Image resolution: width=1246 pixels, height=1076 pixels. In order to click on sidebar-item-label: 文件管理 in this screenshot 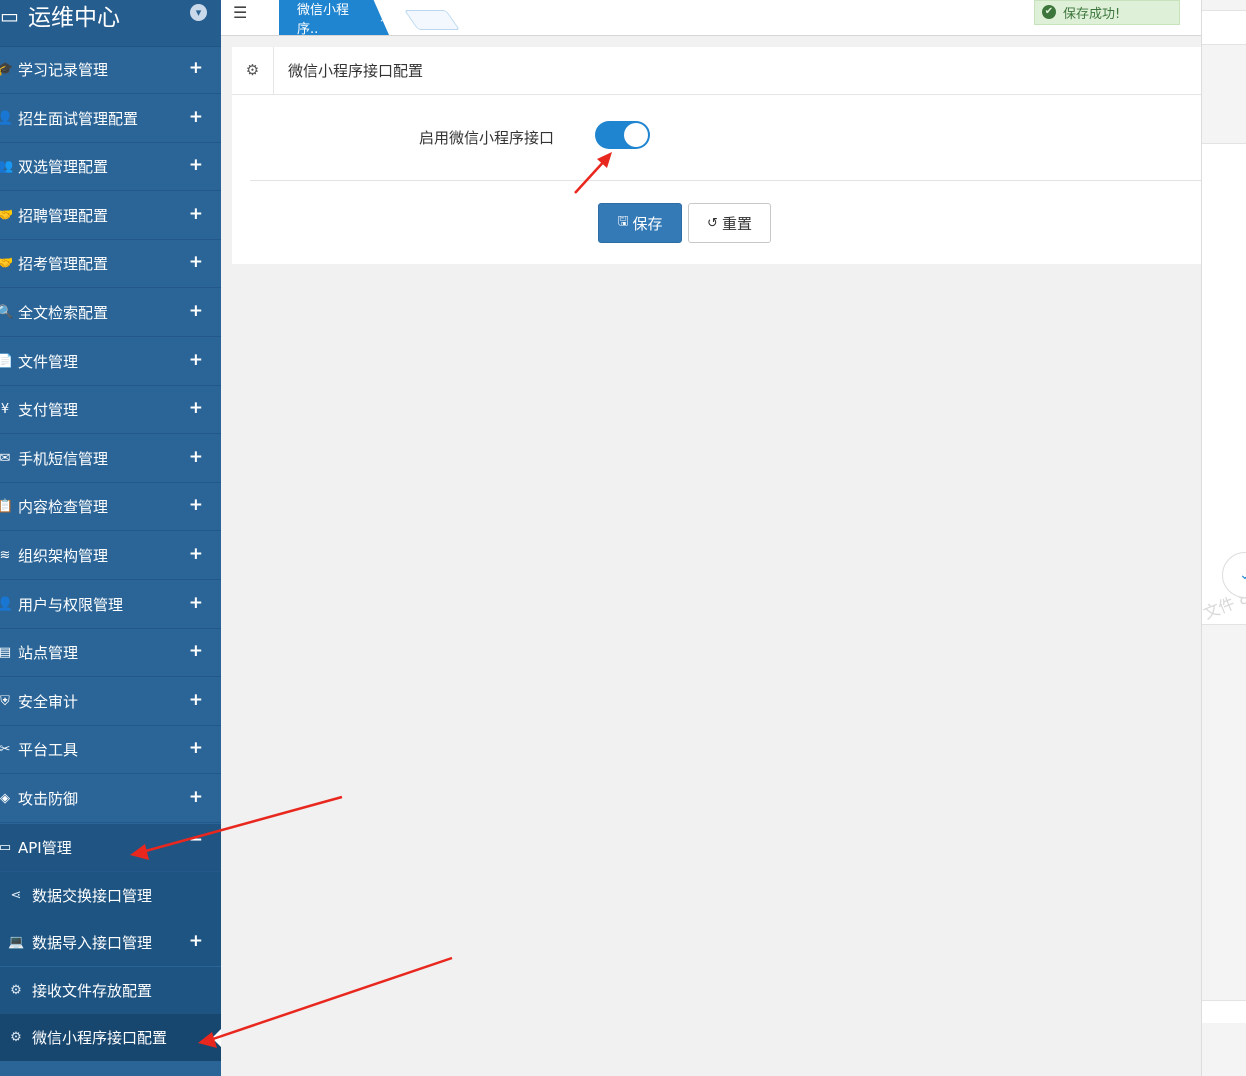, I will do `click(48, 361)`.